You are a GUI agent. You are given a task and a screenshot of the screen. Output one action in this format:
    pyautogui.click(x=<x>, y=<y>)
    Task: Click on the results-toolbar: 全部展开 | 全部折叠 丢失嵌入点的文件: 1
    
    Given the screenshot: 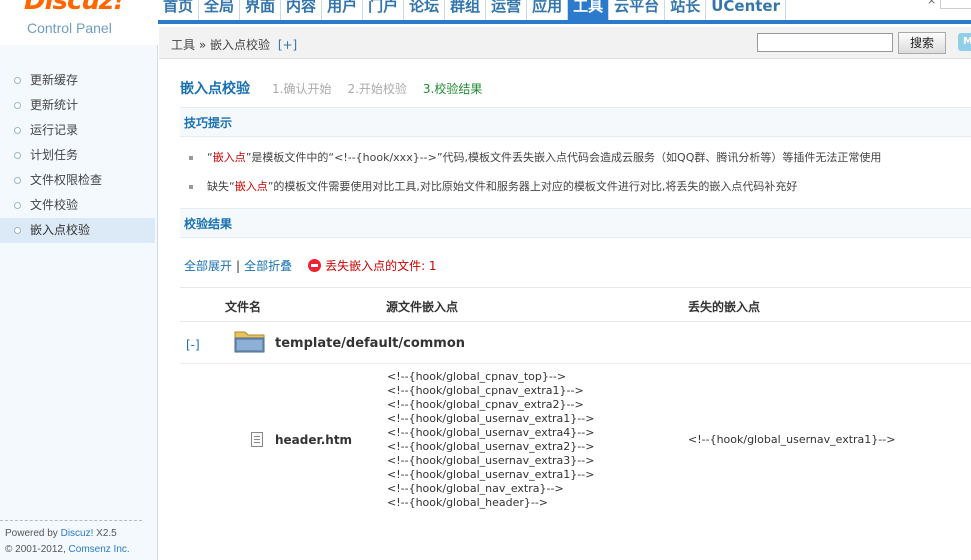 What is the action you would take?
    pyautogui.click(x=310, y=265)
    